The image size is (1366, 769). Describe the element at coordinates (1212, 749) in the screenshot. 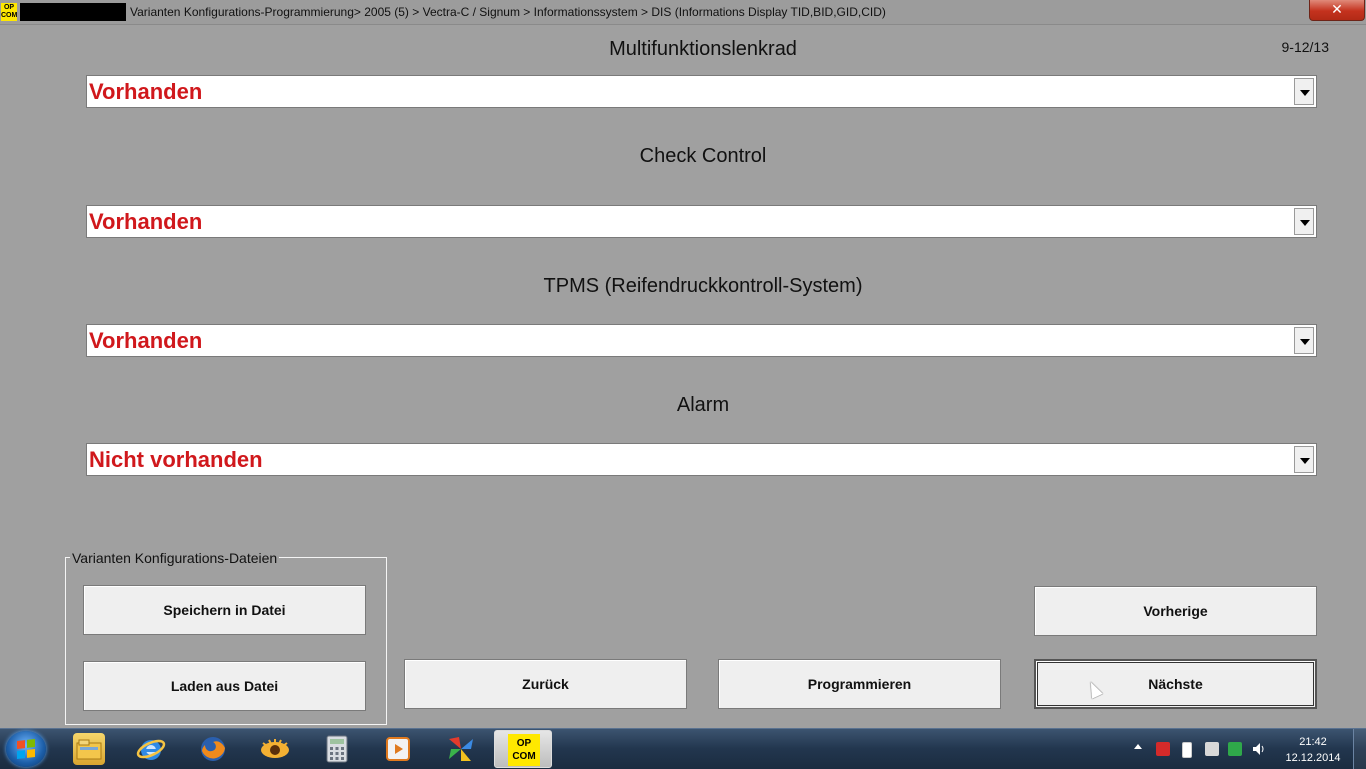

I see `network-icon` at that location.